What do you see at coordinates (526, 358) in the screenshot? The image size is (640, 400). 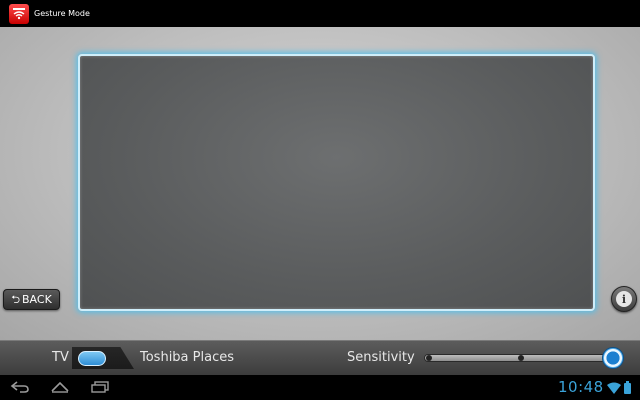 I see `sensitivity-slider` at bounding box center [526, 358].